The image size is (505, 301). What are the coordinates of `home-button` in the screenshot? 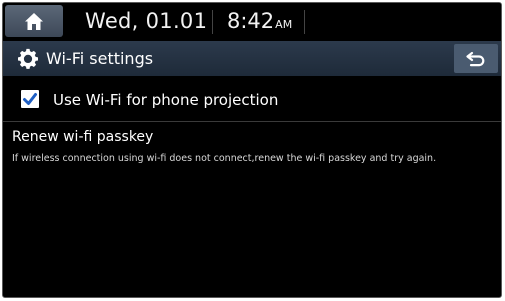 It's located at (34, 21).